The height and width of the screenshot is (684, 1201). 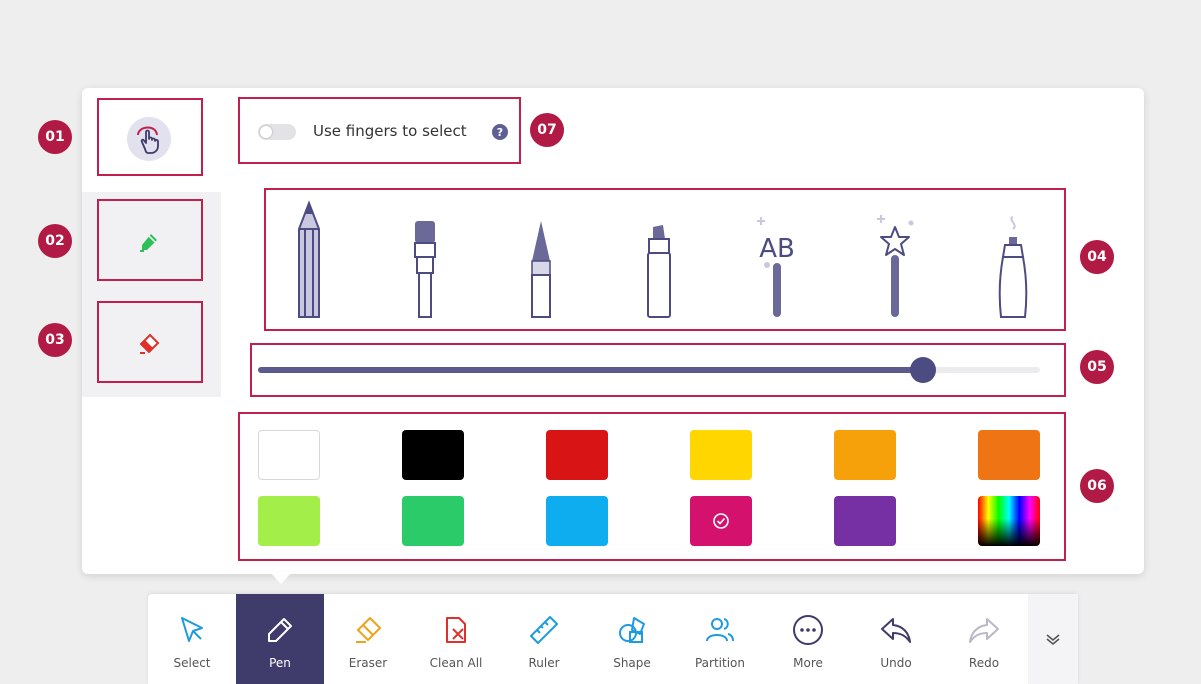 What do you see at coordinates (192, 663) in the screenshot?
I see `toolbar-label: Select` at bounding box center [192, 663].